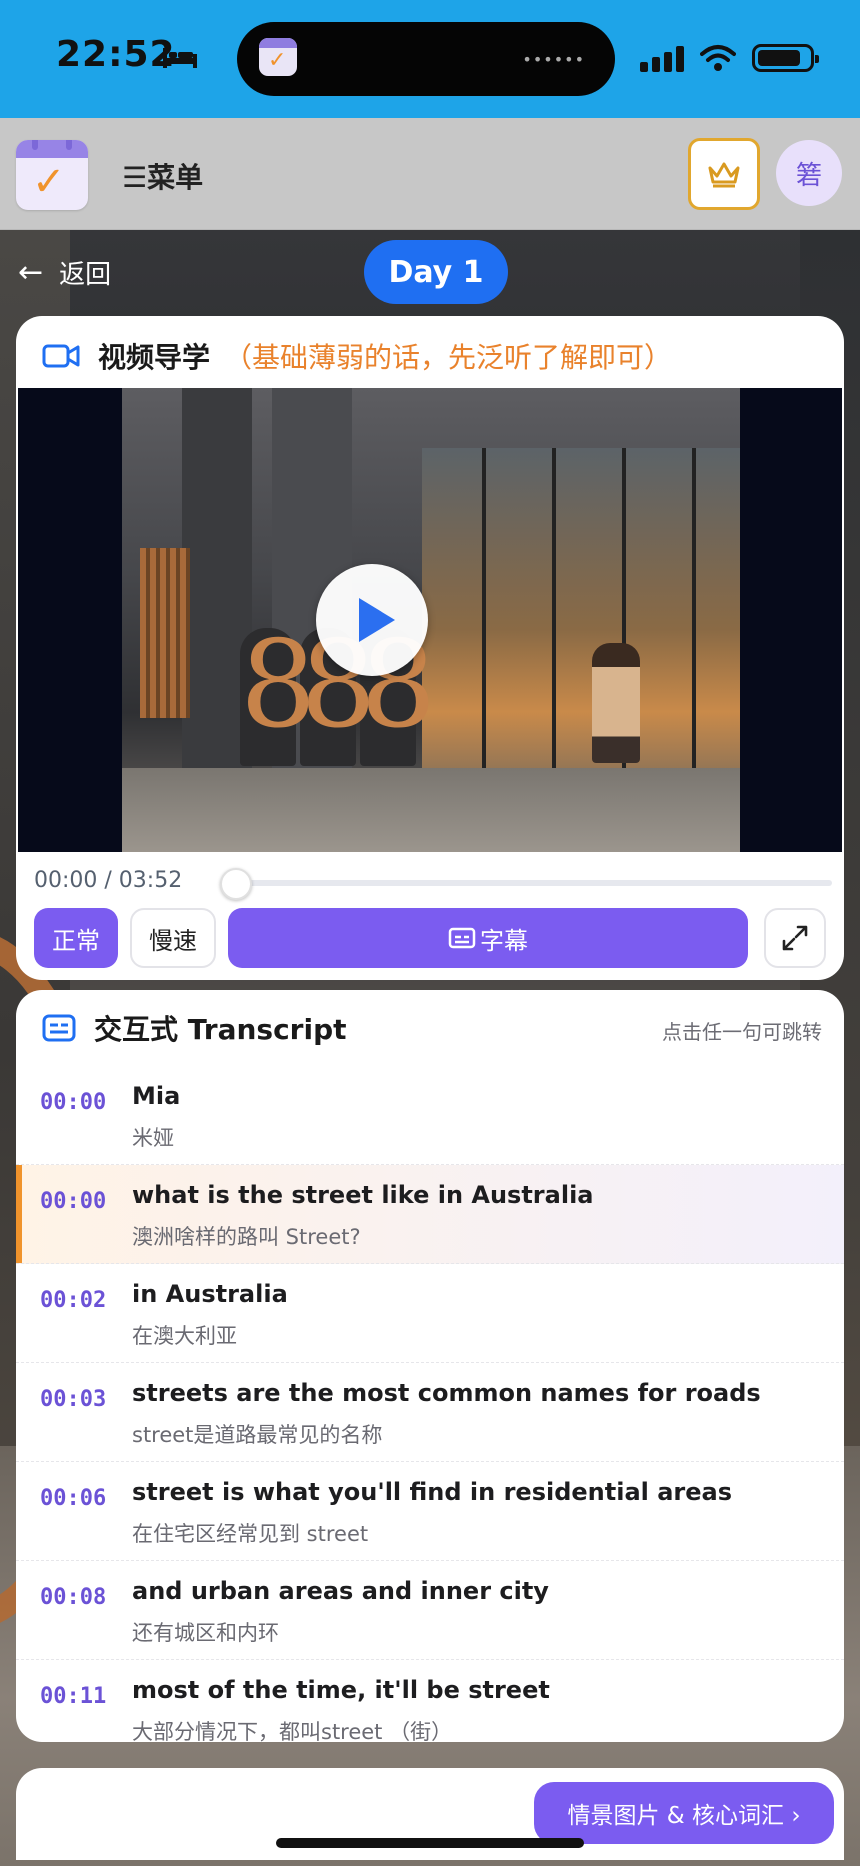 This screenshot has height=1866, width=860. What do you see at coordinates (504, 940) in the screenshot?
I see `subtitles-label: 字幕` at bounding box center [504, 940].